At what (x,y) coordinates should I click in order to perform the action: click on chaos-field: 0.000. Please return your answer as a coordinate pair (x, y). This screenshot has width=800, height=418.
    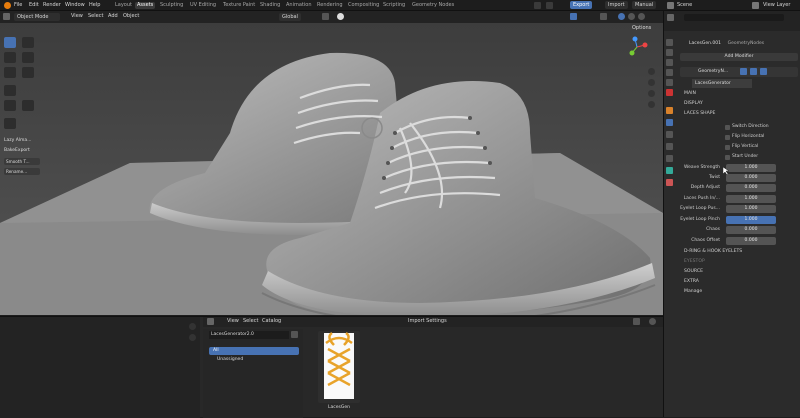
    Looking at the image, I should click on (751, 230).